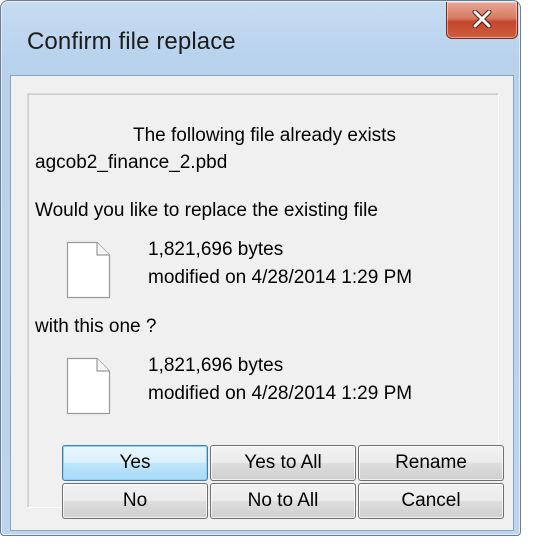 The height and width of the screenshot is (552, 535). I want to click on window-title: Confirm file replace, so click(131, 41).